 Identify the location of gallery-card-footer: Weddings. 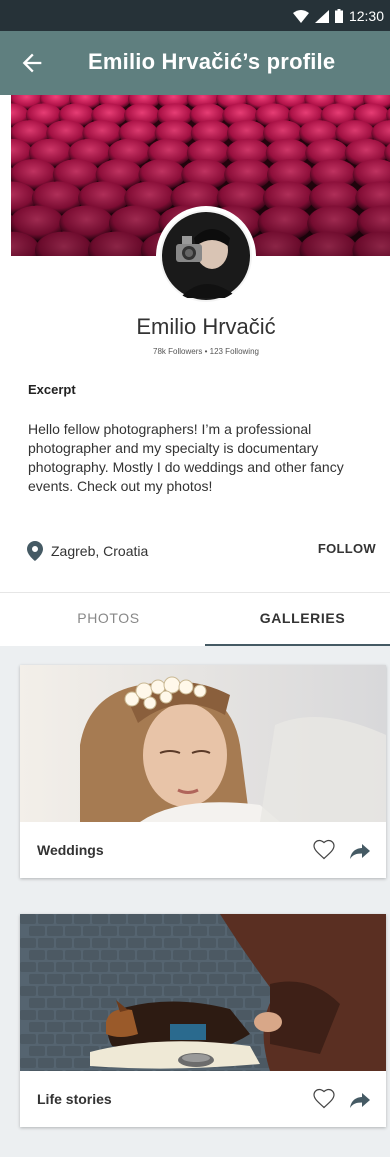
(203, 850).